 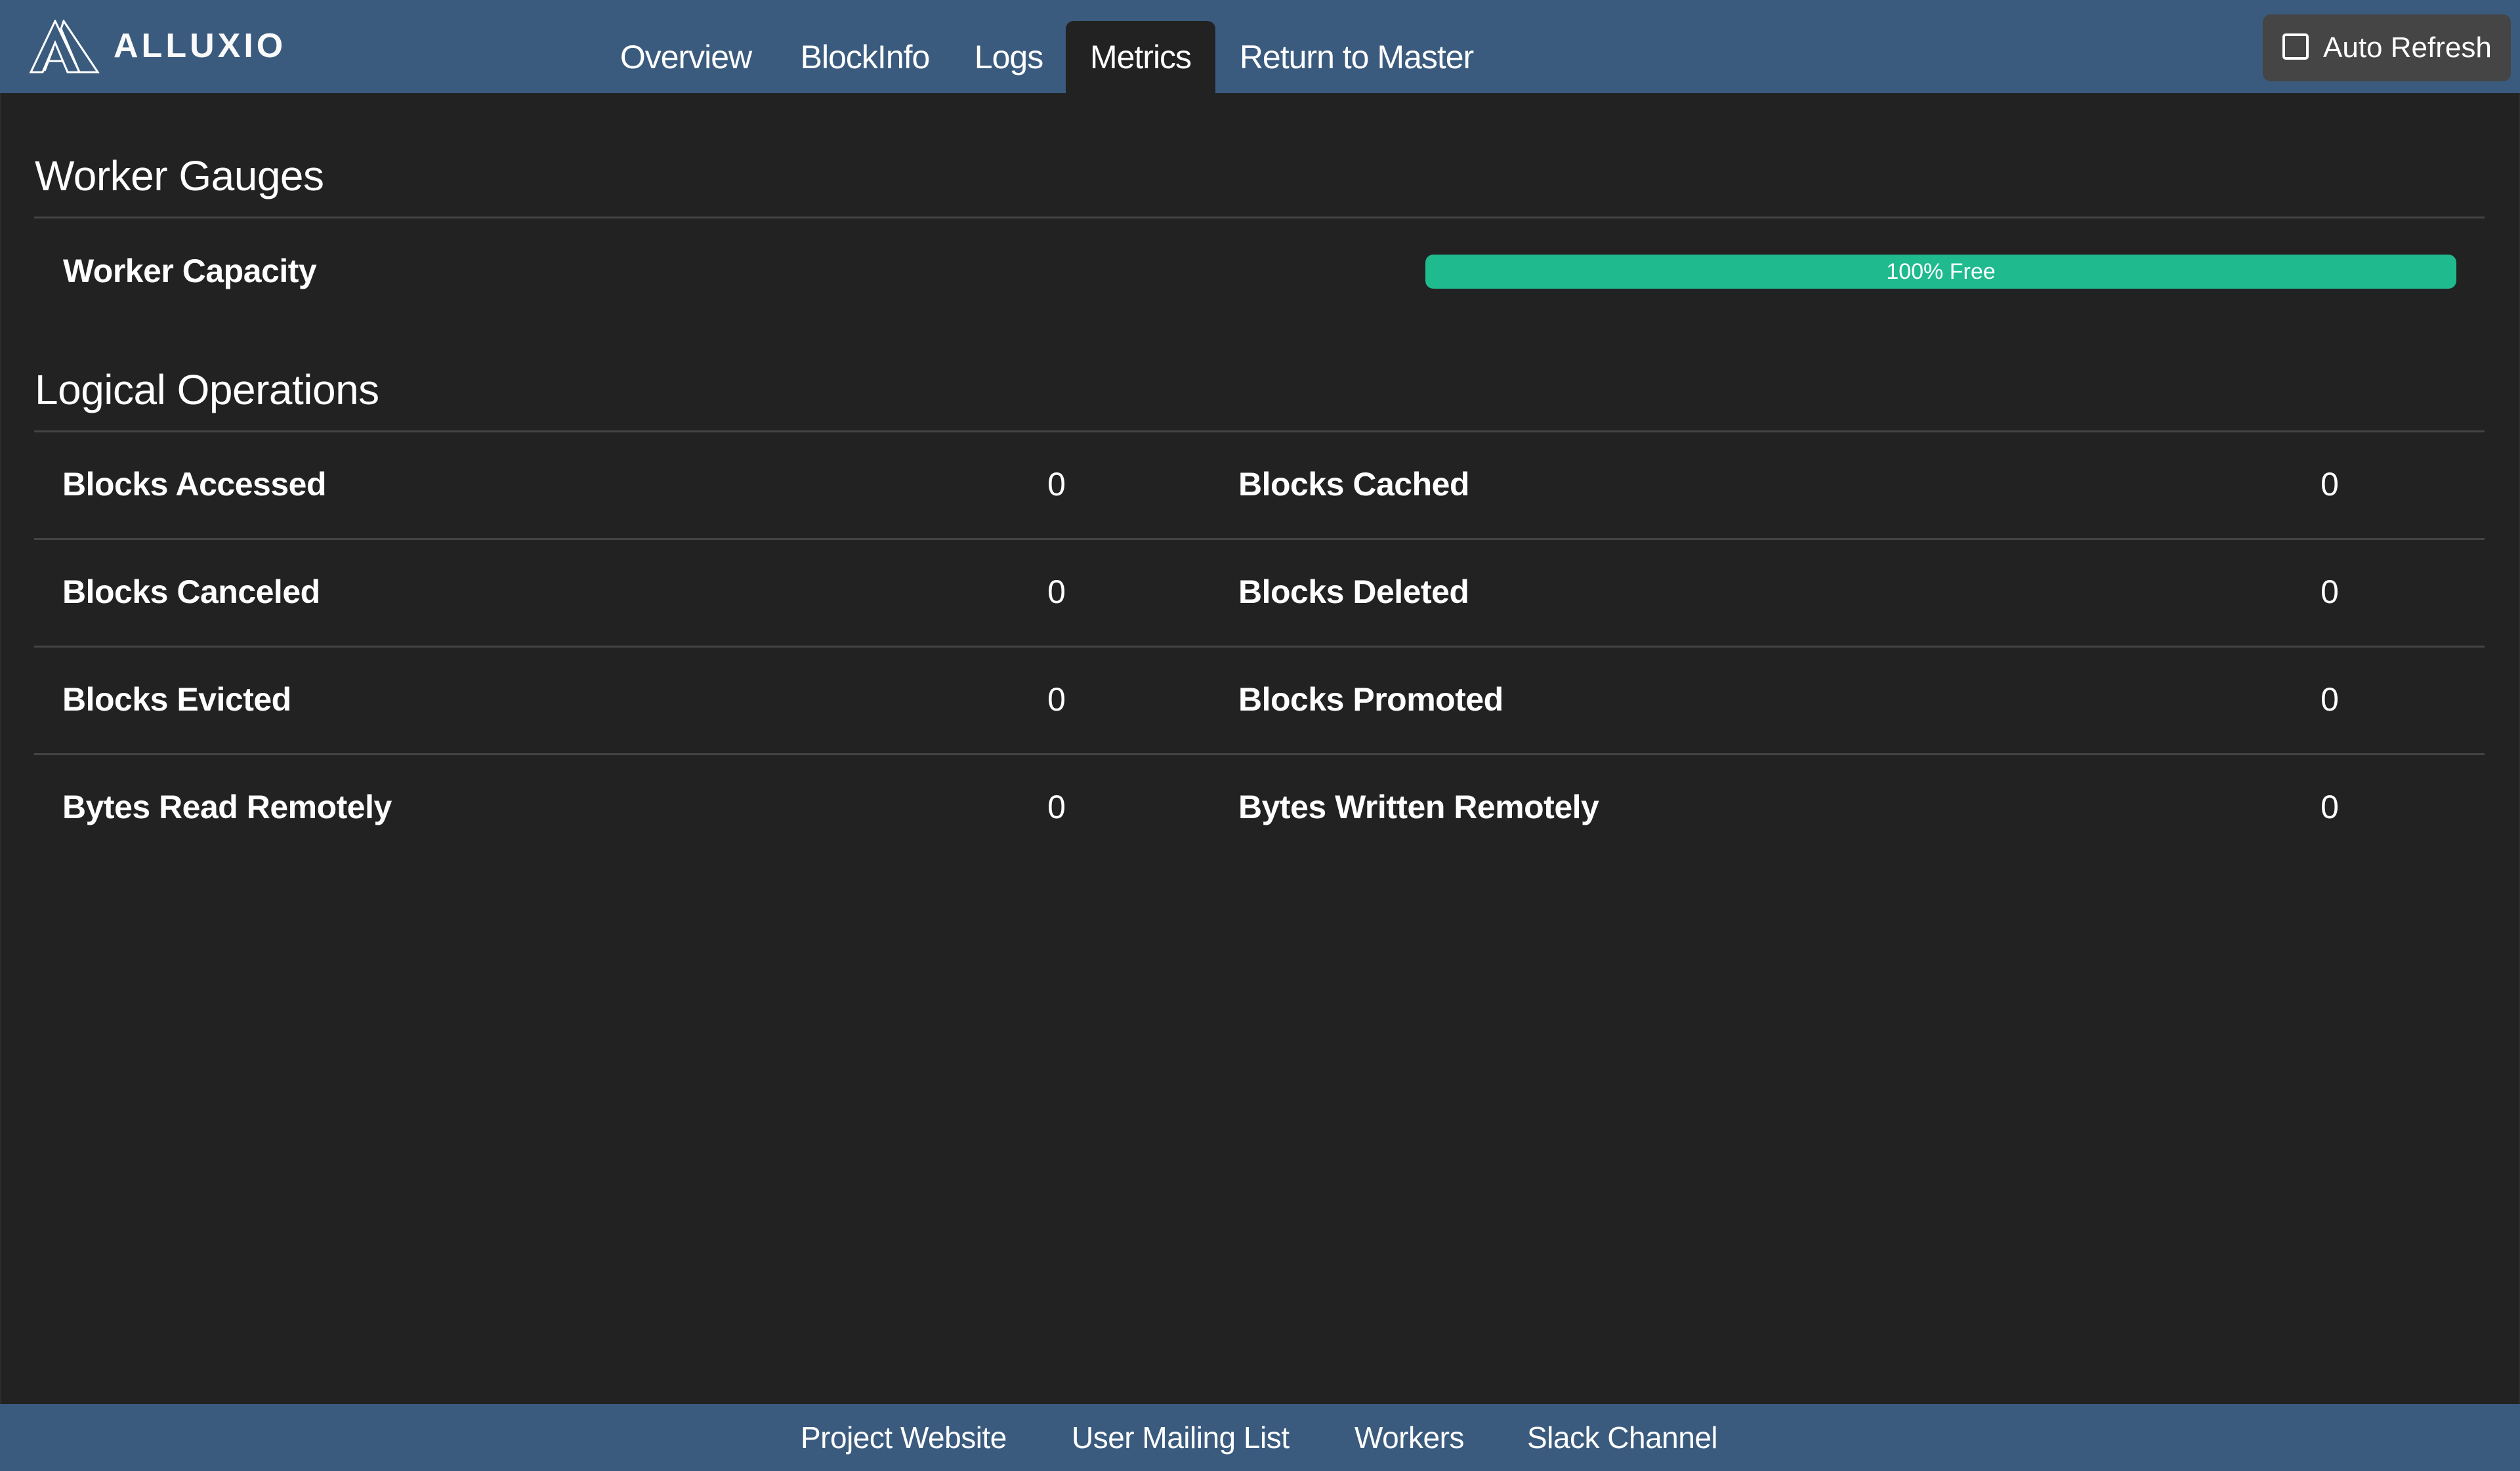 What do you see at coordinates (1009, 57) in the screenshot?
I see `tab-logs: Logs` at bounding box center [1009, 57].